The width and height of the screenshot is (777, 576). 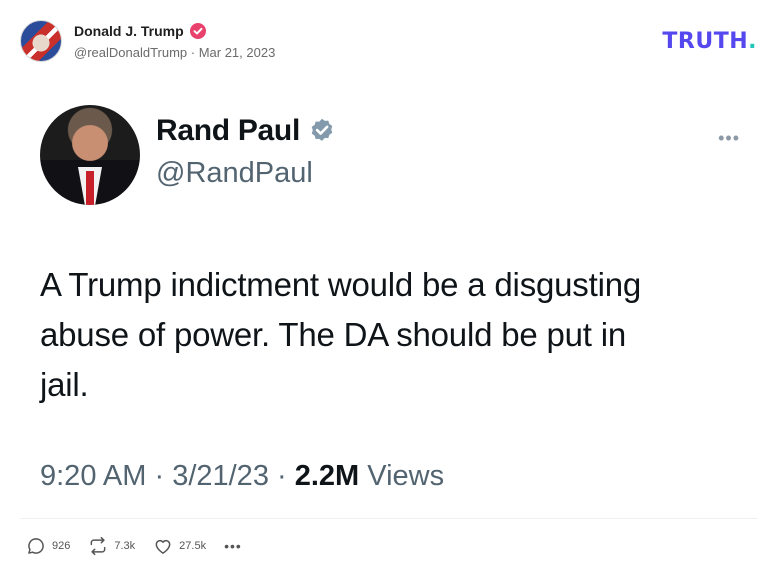 I want to click on retruth-button: 7.3k, so click(x=111, y=546).